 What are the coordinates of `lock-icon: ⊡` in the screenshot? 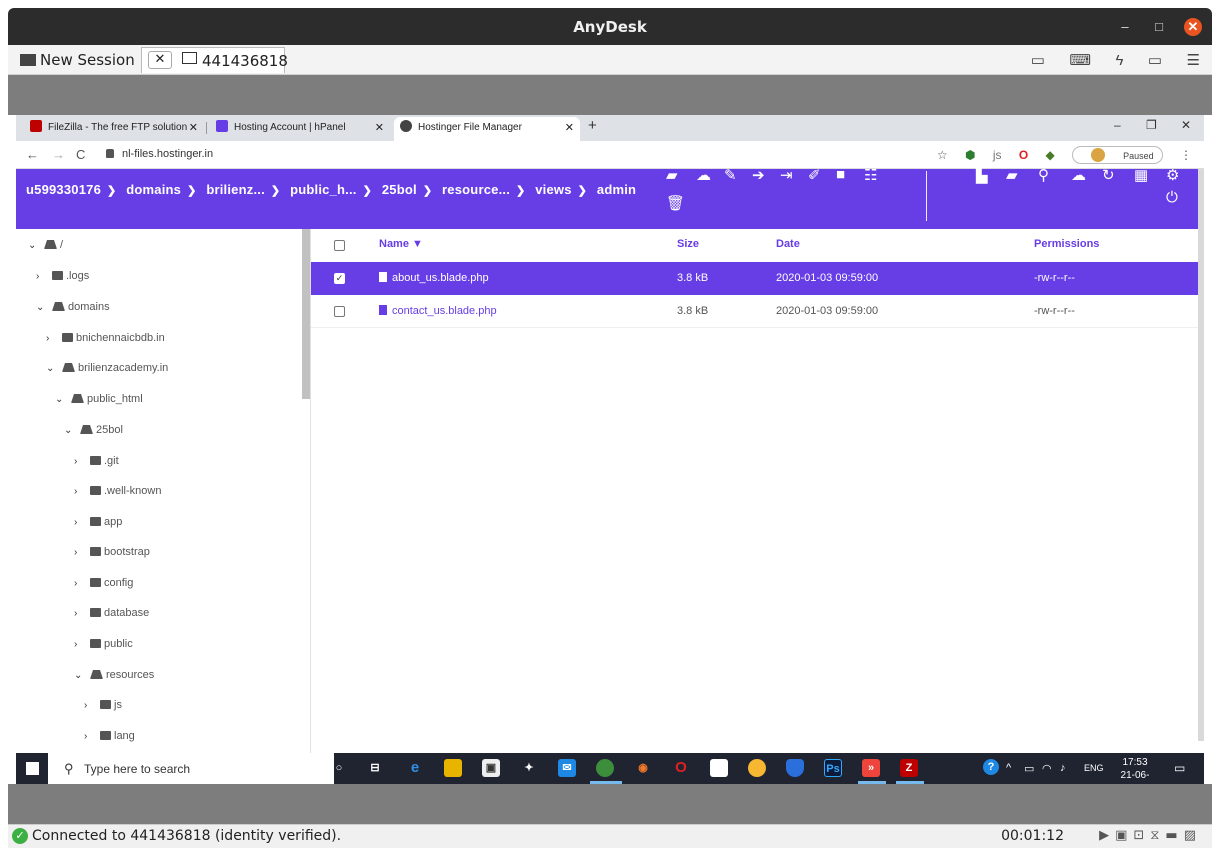 It's located at (1141, 835).